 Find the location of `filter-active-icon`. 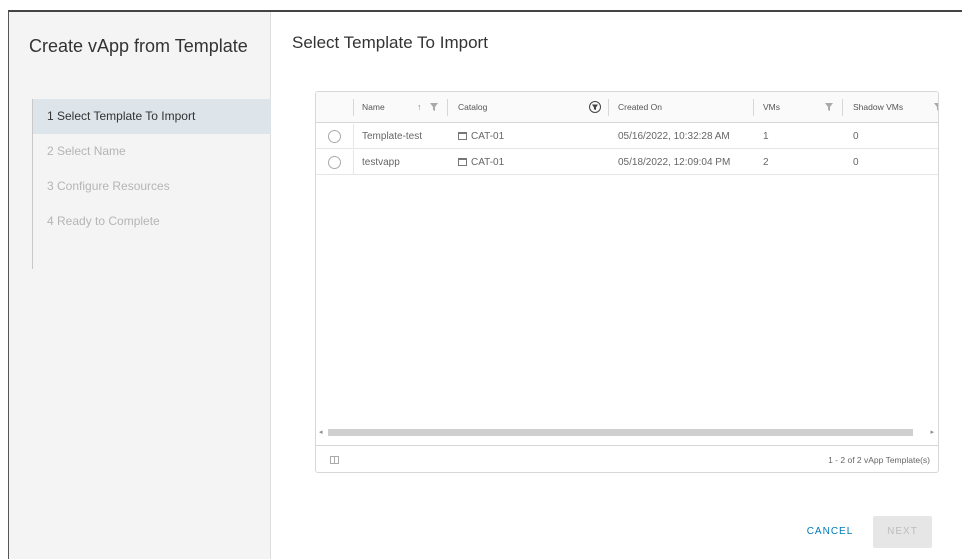

filter-active-icon is located at coordinates (595, 107).